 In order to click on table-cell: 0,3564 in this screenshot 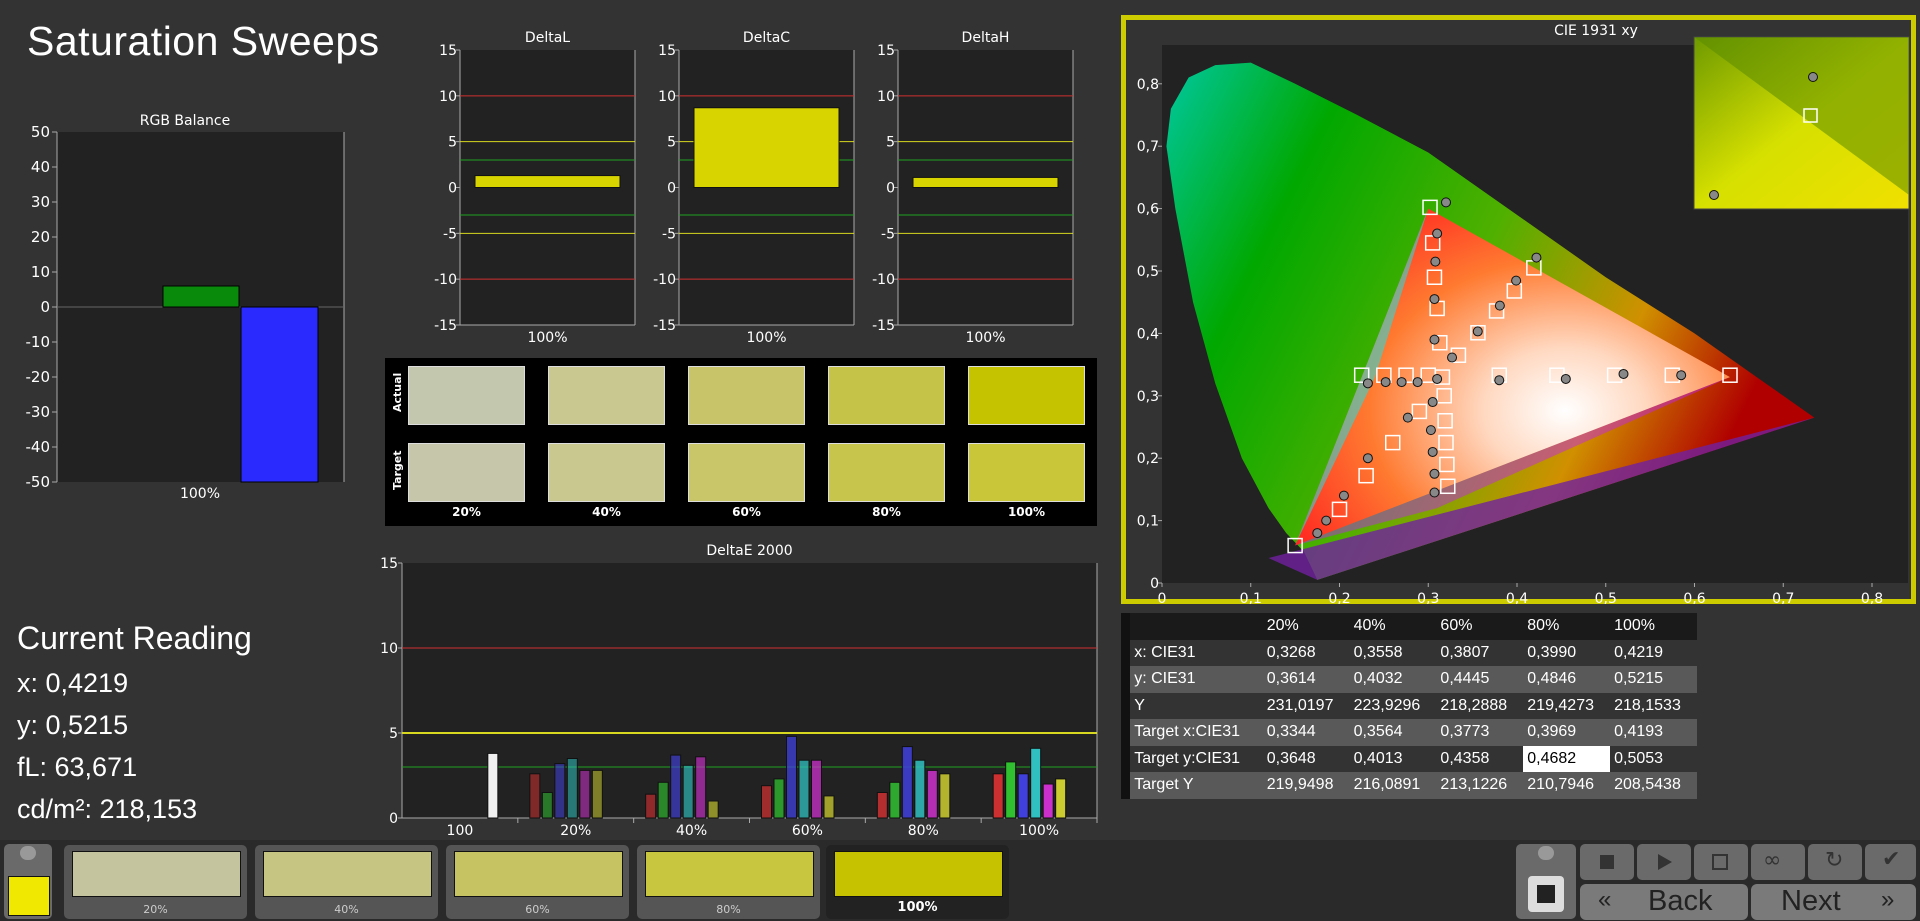, I will do `click(1393, 732)`.